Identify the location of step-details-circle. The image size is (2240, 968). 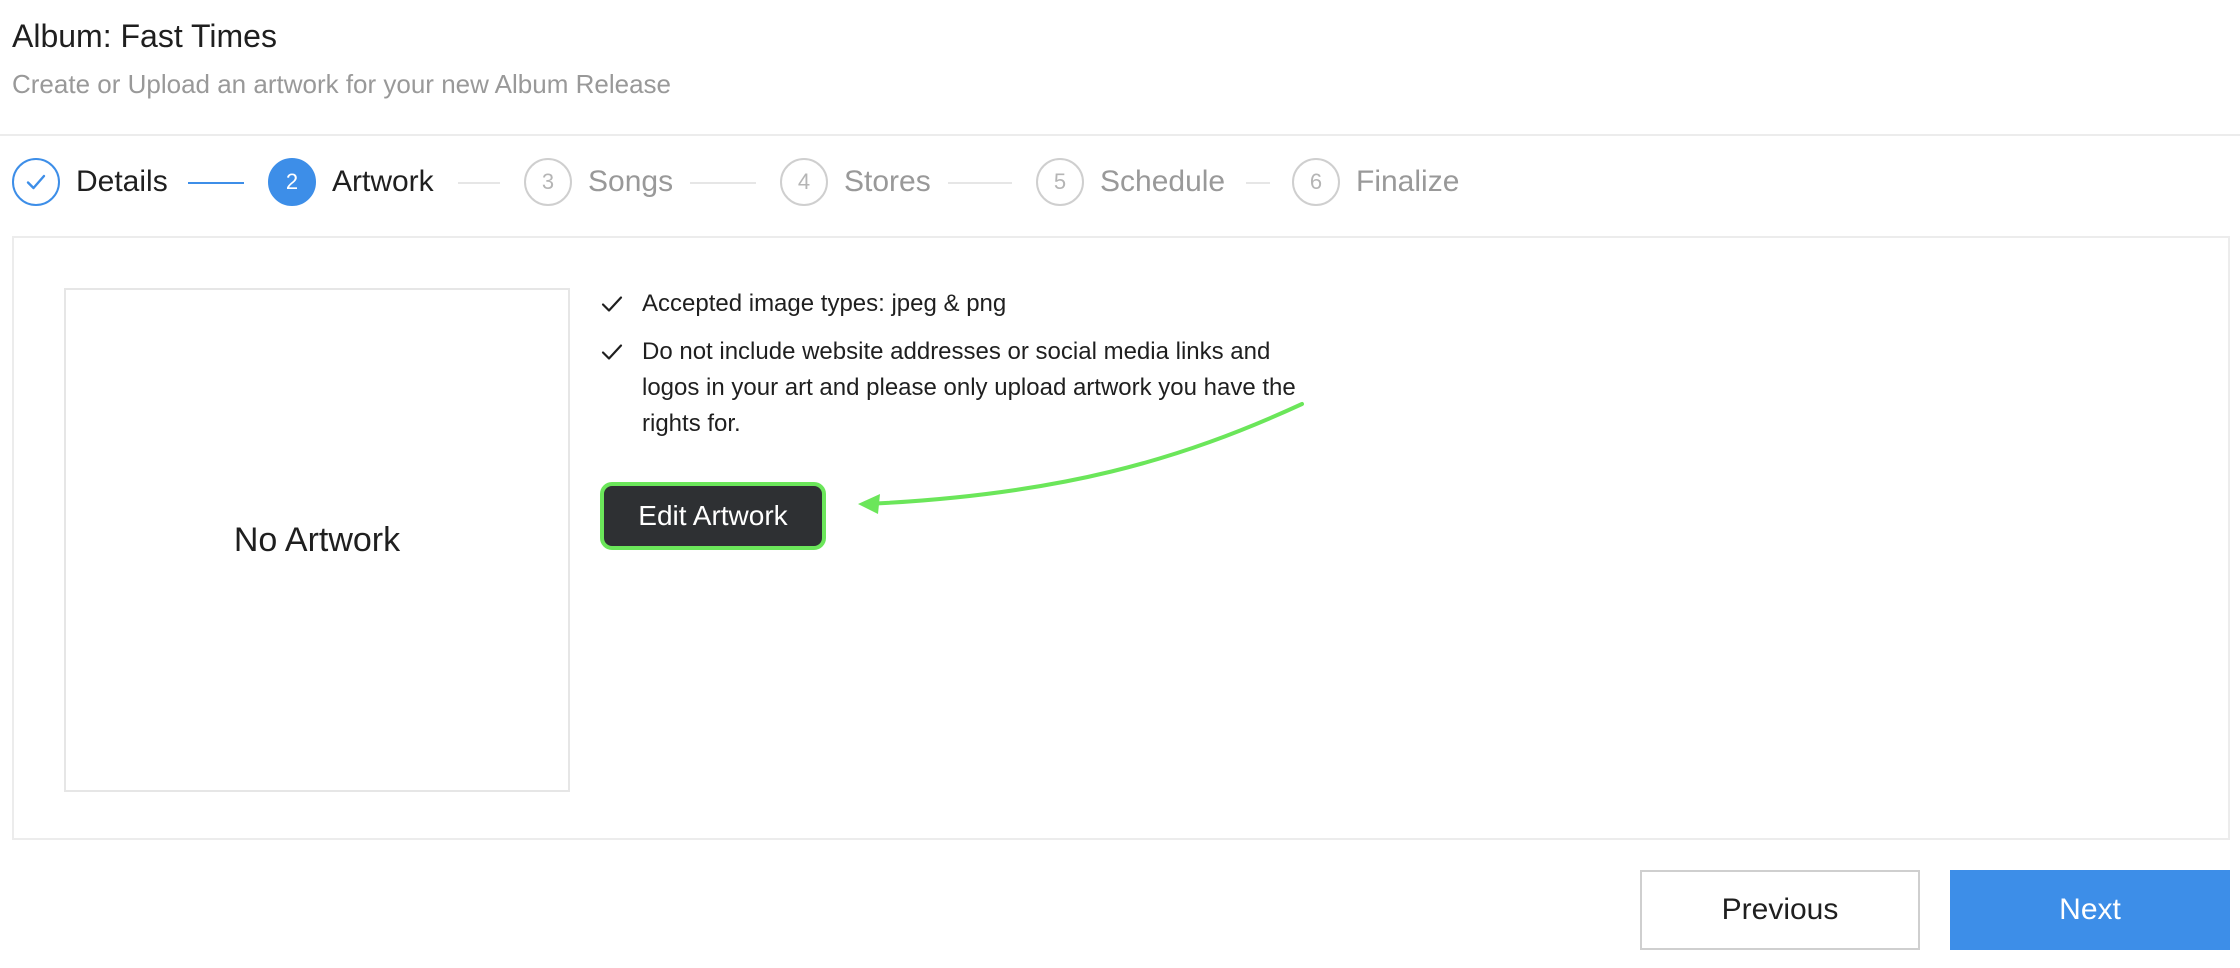
(36, 182).